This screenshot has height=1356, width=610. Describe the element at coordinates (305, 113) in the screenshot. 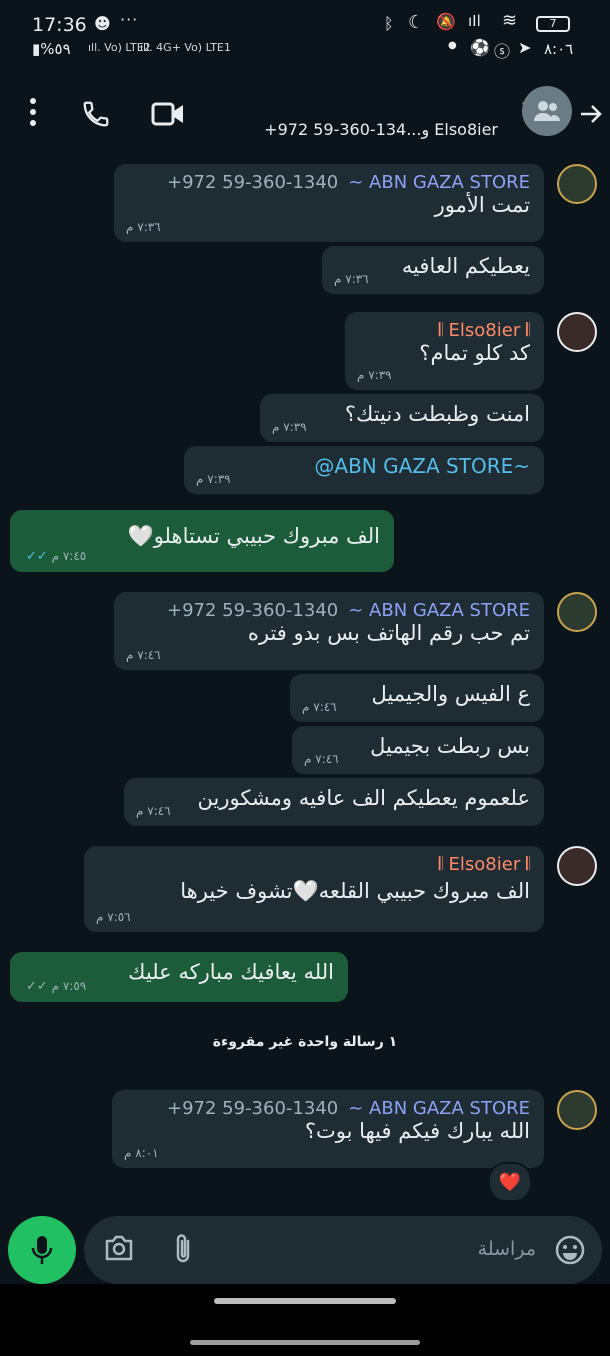

I see `chat-header: +972 59-360-134...و Elso8ier ··` at that location.